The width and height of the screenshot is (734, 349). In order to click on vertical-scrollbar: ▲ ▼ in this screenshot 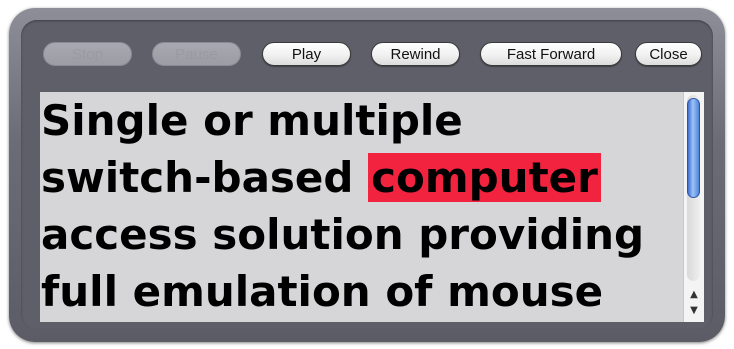, I will do `click(693, 207)`.